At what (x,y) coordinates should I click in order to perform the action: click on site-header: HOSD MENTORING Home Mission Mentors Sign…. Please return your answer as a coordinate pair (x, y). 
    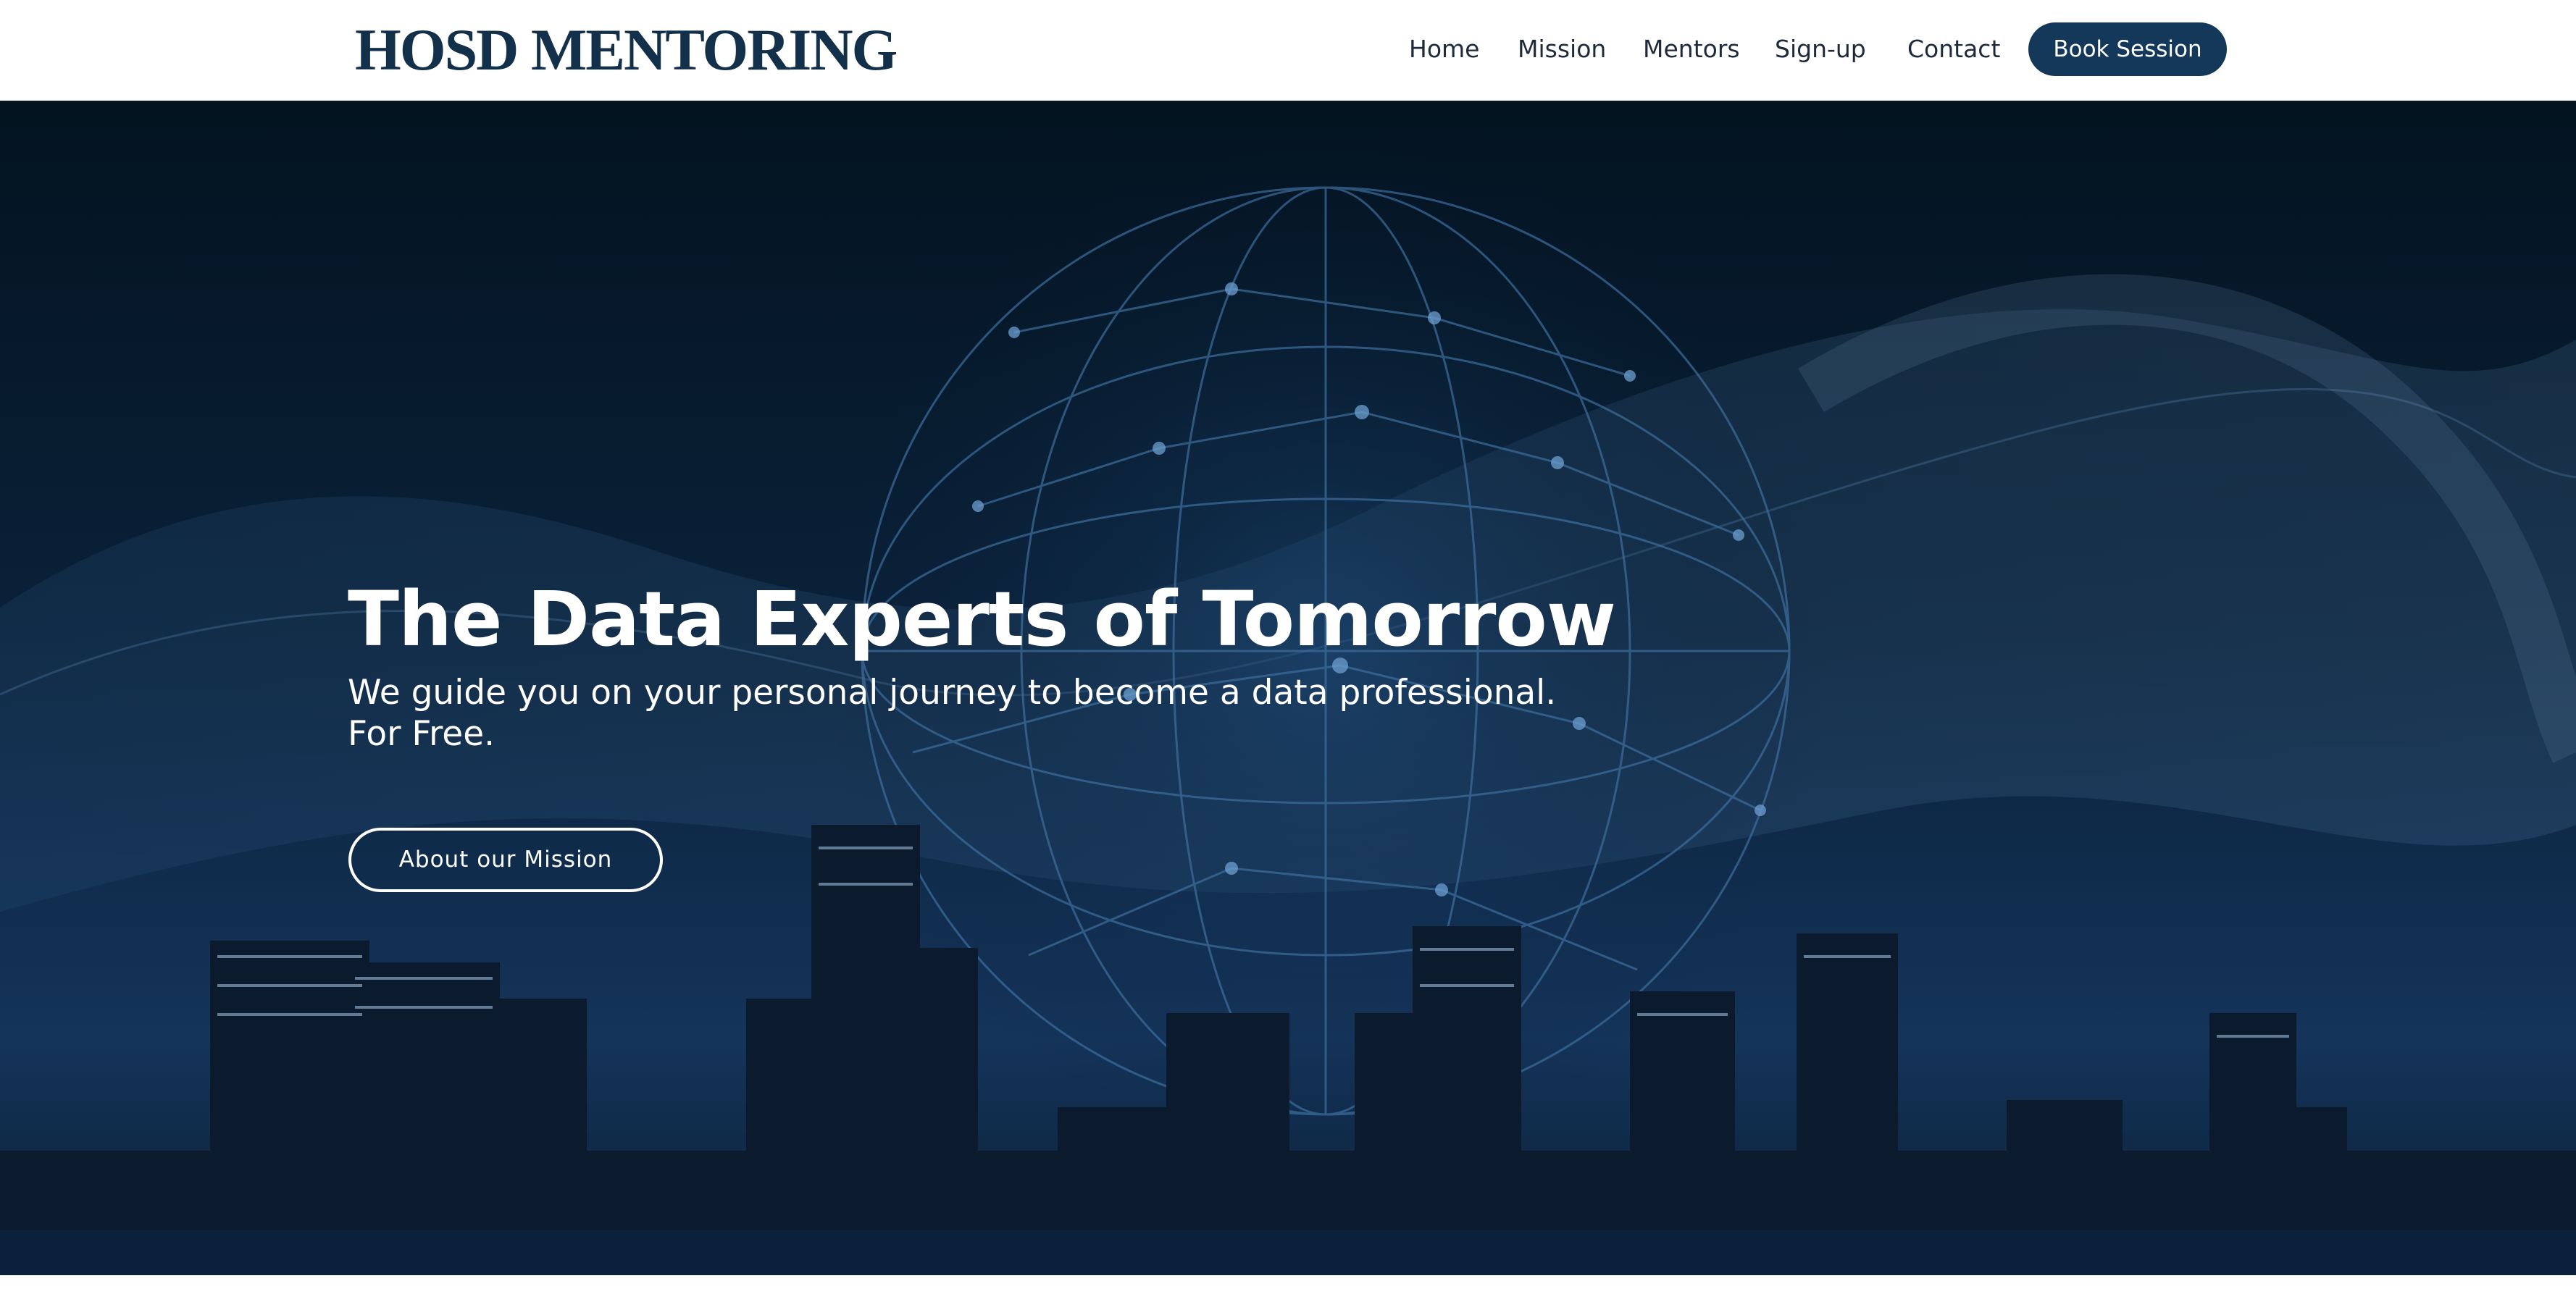
    Looking at the image, I should click on (1288, 50).